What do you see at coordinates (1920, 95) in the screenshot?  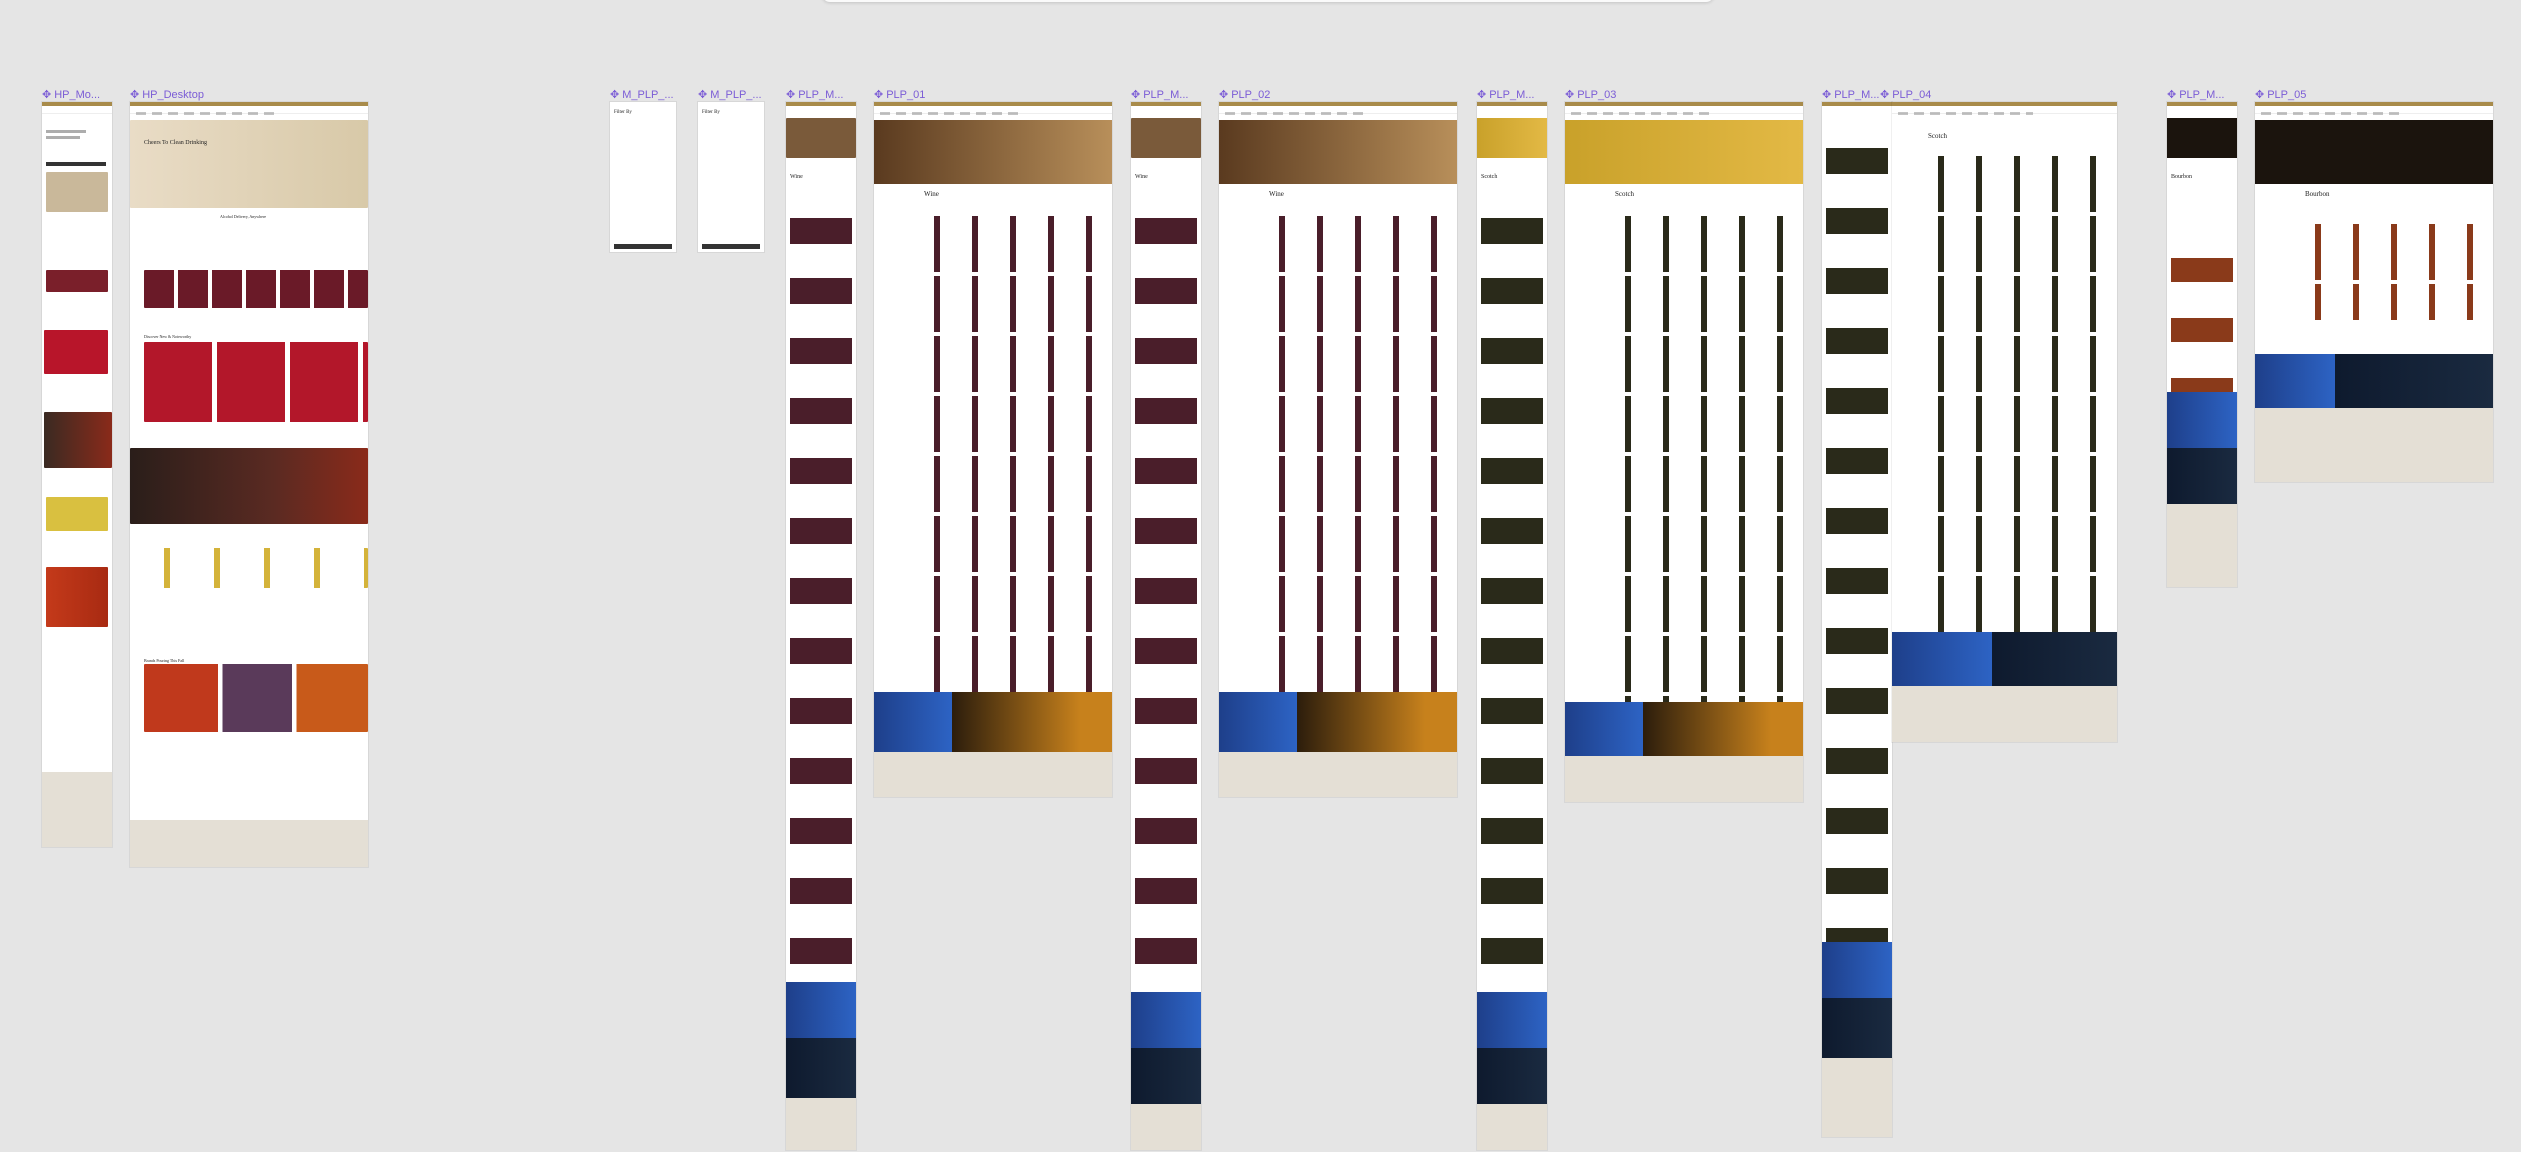 I see `frame-label-plp-04: ✥ PLP_04` at bounding box center [1920, 95].